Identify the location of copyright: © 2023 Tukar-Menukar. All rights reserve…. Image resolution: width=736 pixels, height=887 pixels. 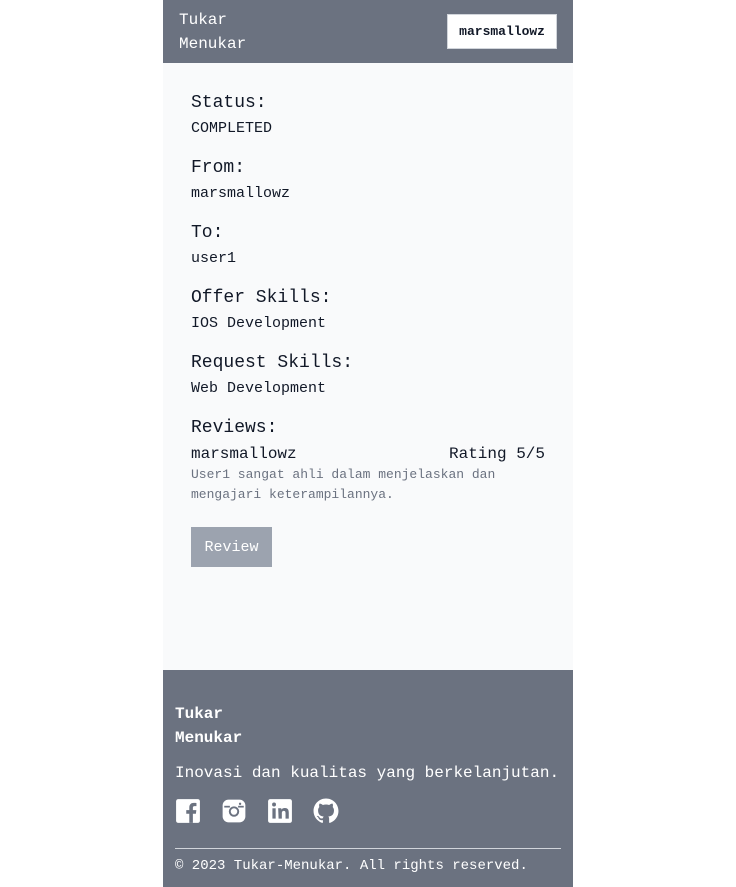
(351, 866).